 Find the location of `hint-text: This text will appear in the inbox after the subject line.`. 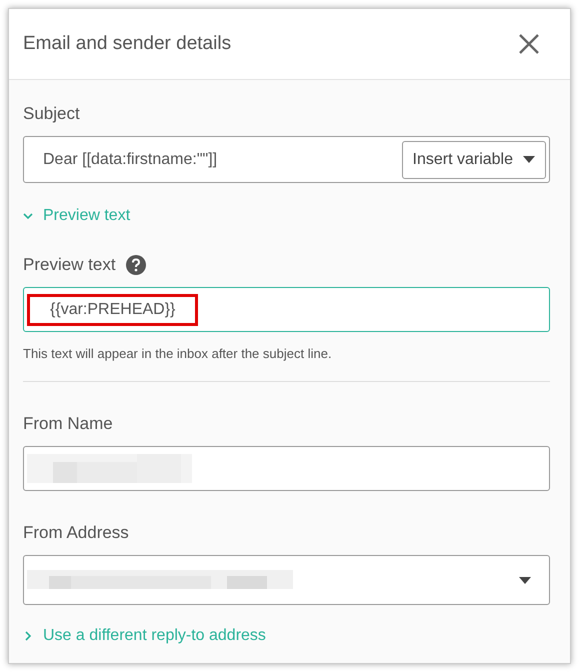

hint-text: This text will appear in the inbox after the subject line. is located at coordinates (177, 353).